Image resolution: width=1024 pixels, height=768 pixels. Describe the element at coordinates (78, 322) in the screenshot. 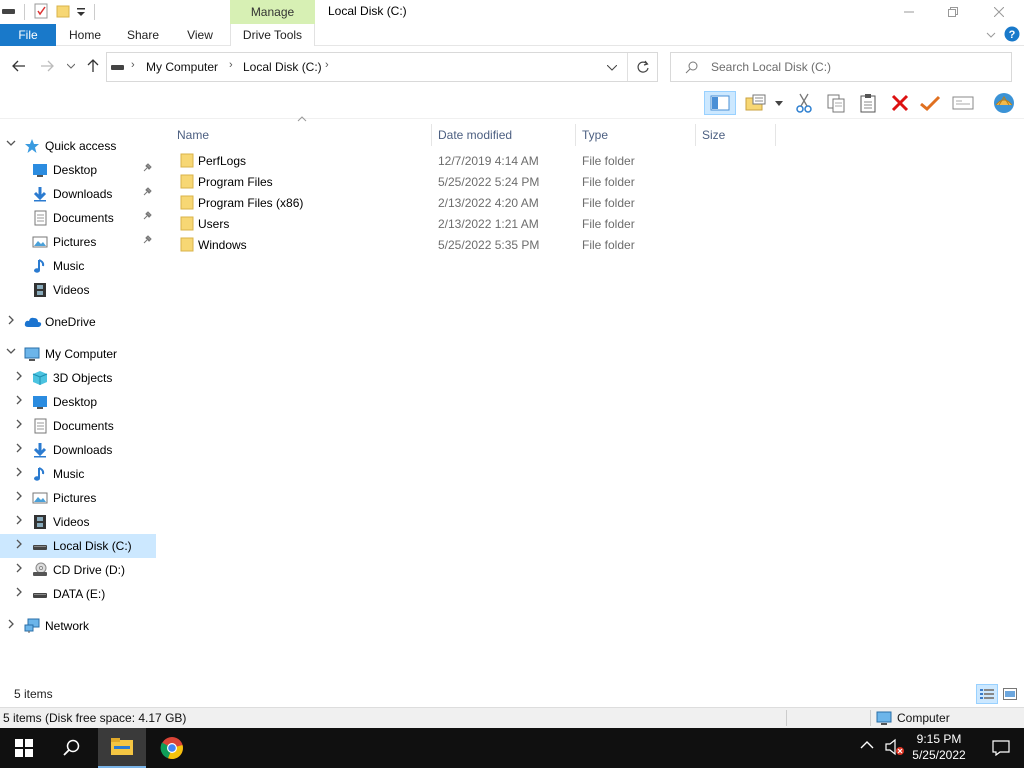

I see `nav-onedrive: OneDrive` at that location.